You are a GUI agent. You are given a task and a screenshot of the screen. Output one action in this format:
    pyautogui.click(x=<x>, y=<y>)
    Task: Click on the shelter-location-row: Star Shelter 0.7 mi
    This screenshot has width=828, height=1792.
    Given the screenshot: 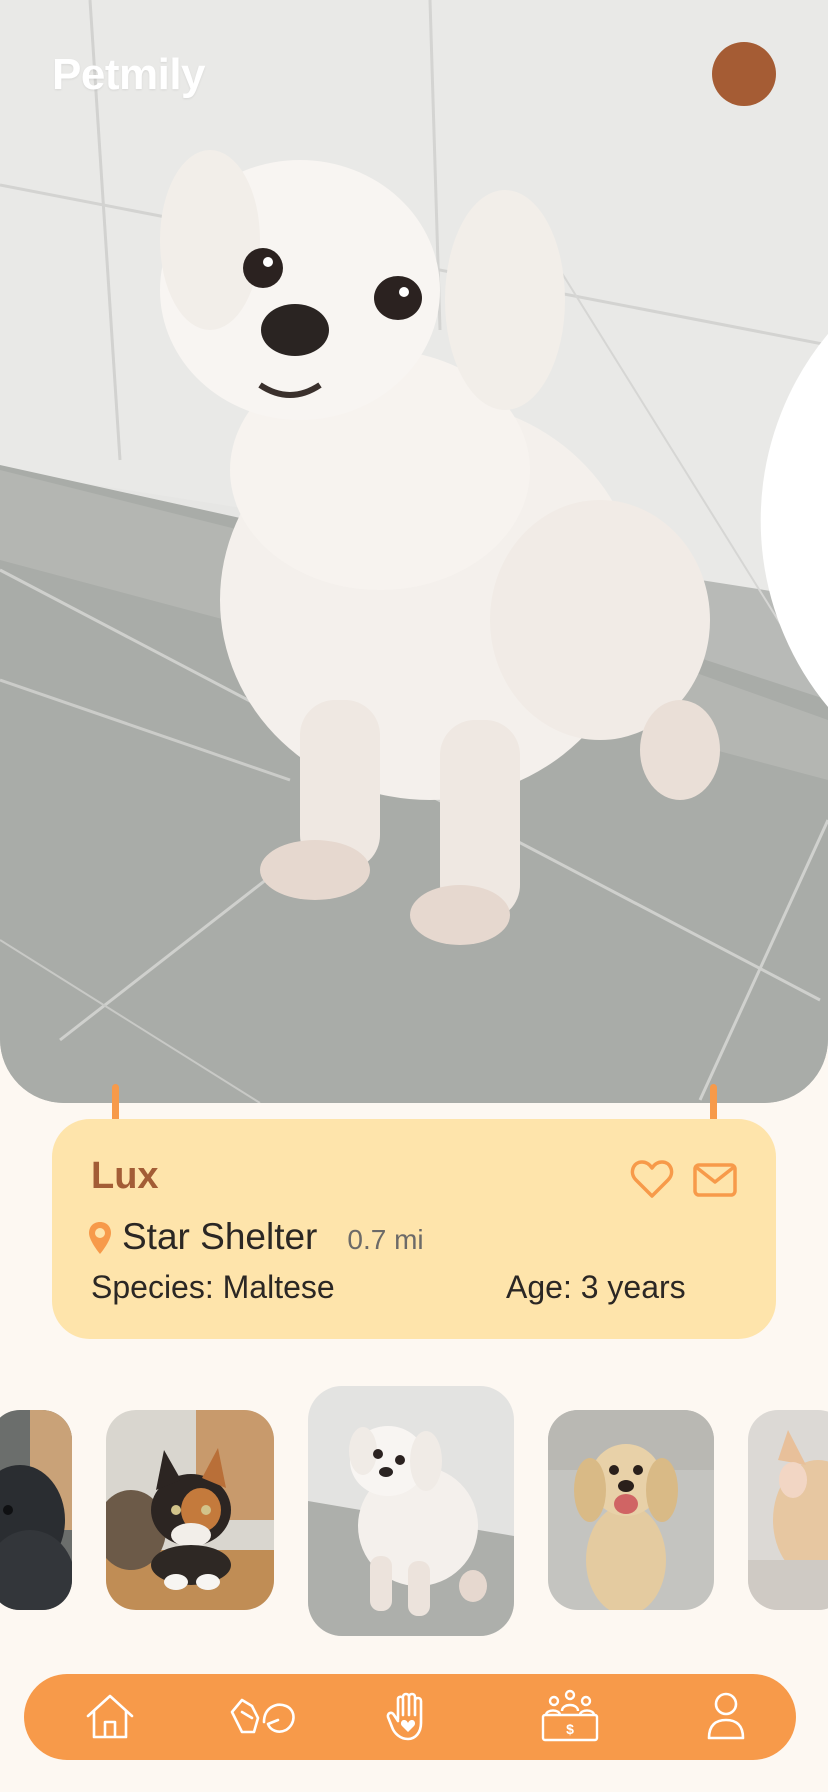 What is the action you would take?
    pyautogui.click(x=256, y=1236)
    